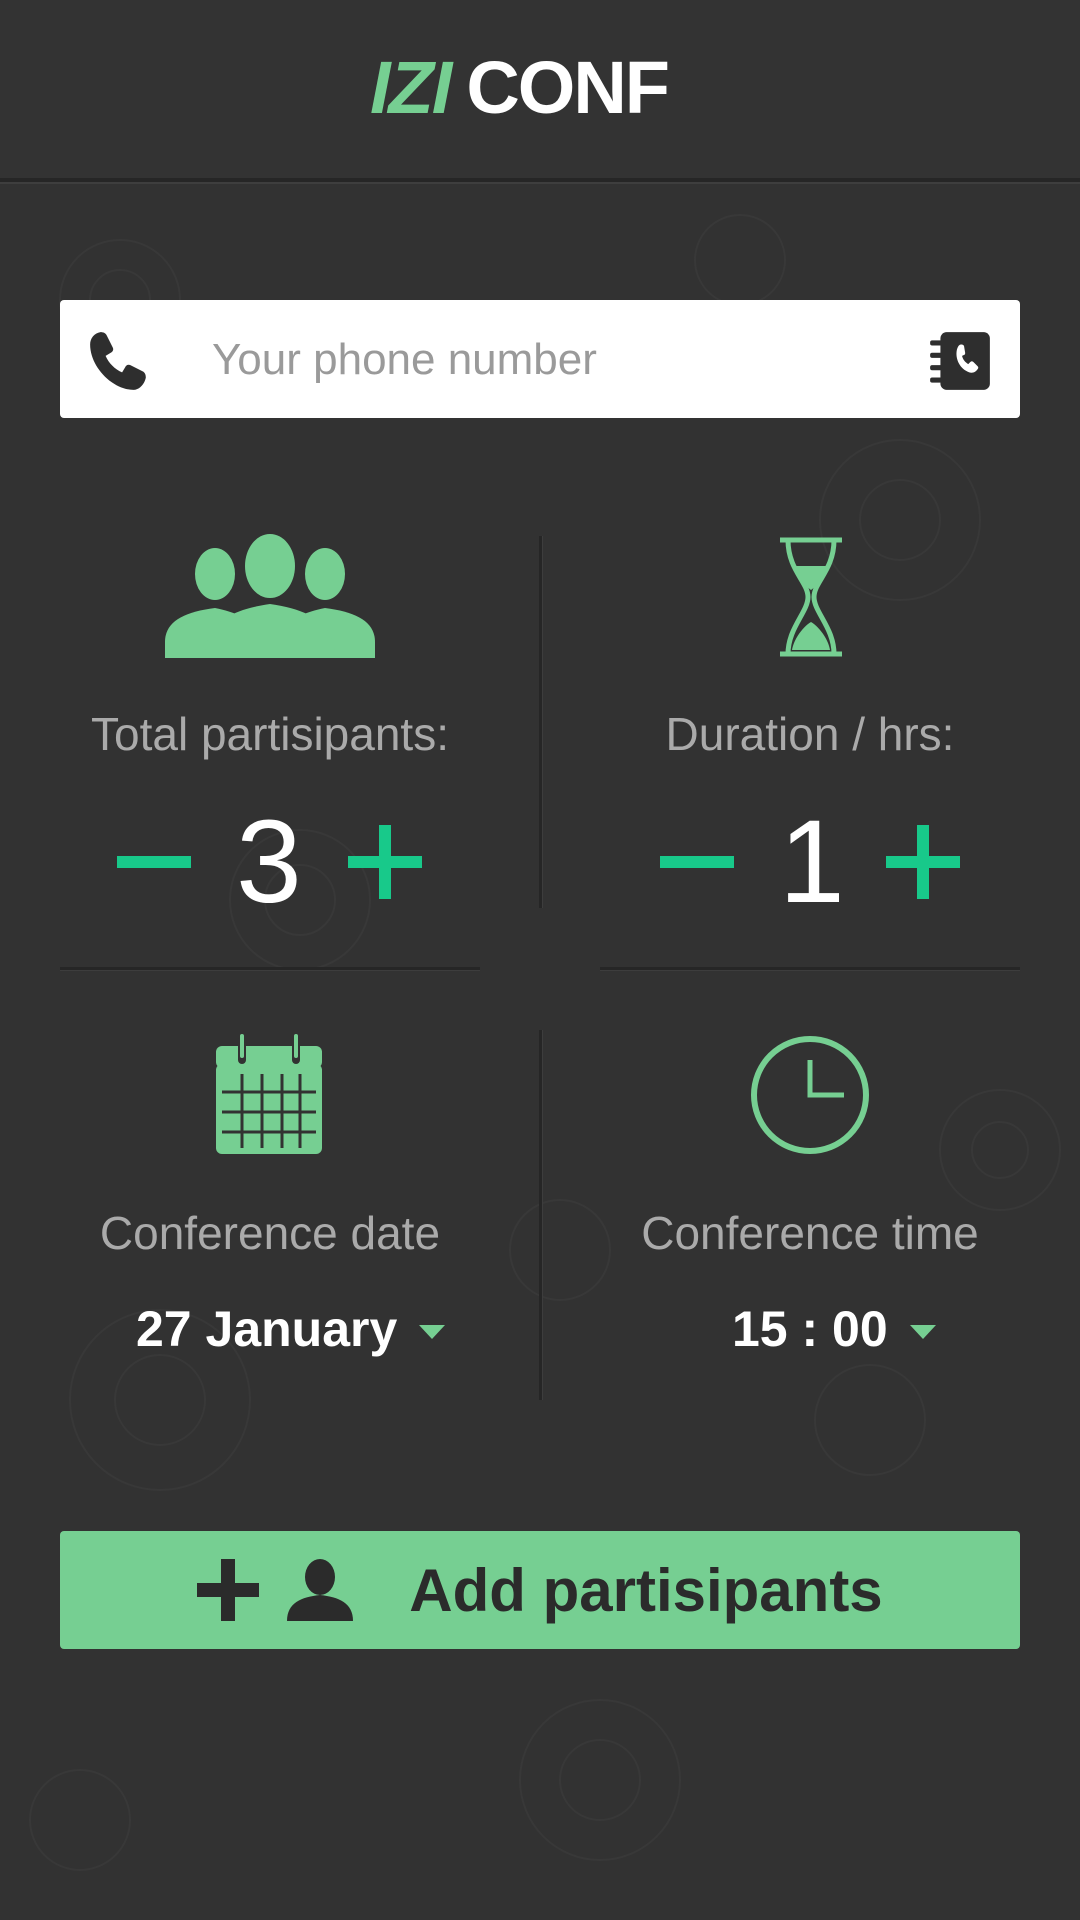 The width and height of the screenshot is (1080, 1920). I want to click on divider-horizontal-right, so click(810, 968).